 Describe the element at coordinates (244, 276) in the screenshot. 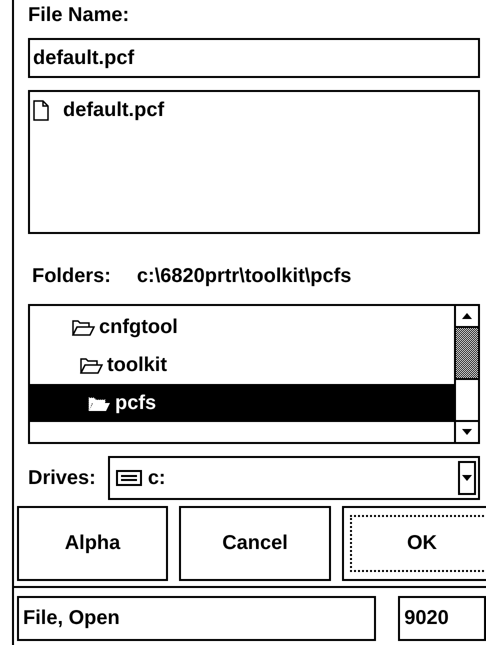

I see `folder-path: c:\6820prtr\toolkit\pcfs` at that location.